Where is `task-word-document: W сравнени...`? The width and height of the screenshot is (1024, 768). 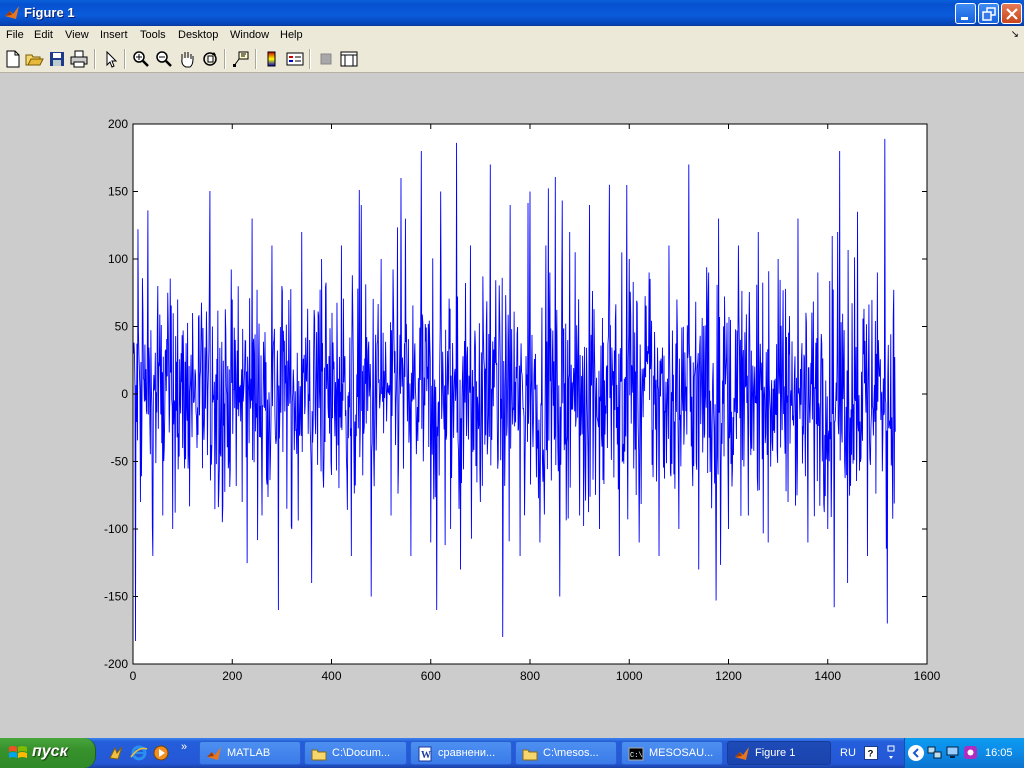
task-word-document: W сравнени... is located at coordinates (461, 753).